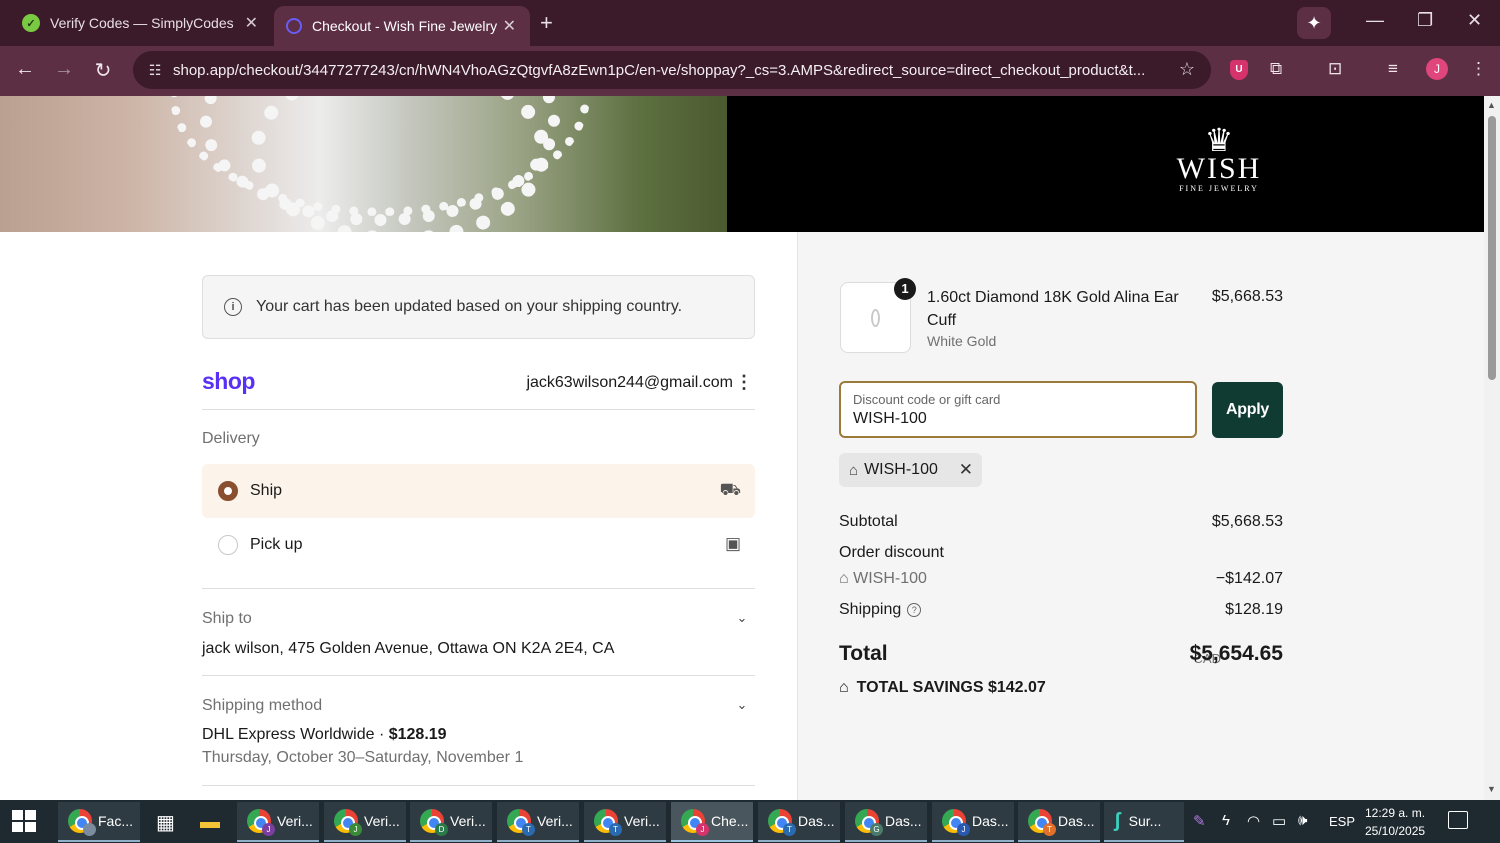 The image size is (1500, 843). I want to click on restore-icon: ❐, so click(1425, 20).